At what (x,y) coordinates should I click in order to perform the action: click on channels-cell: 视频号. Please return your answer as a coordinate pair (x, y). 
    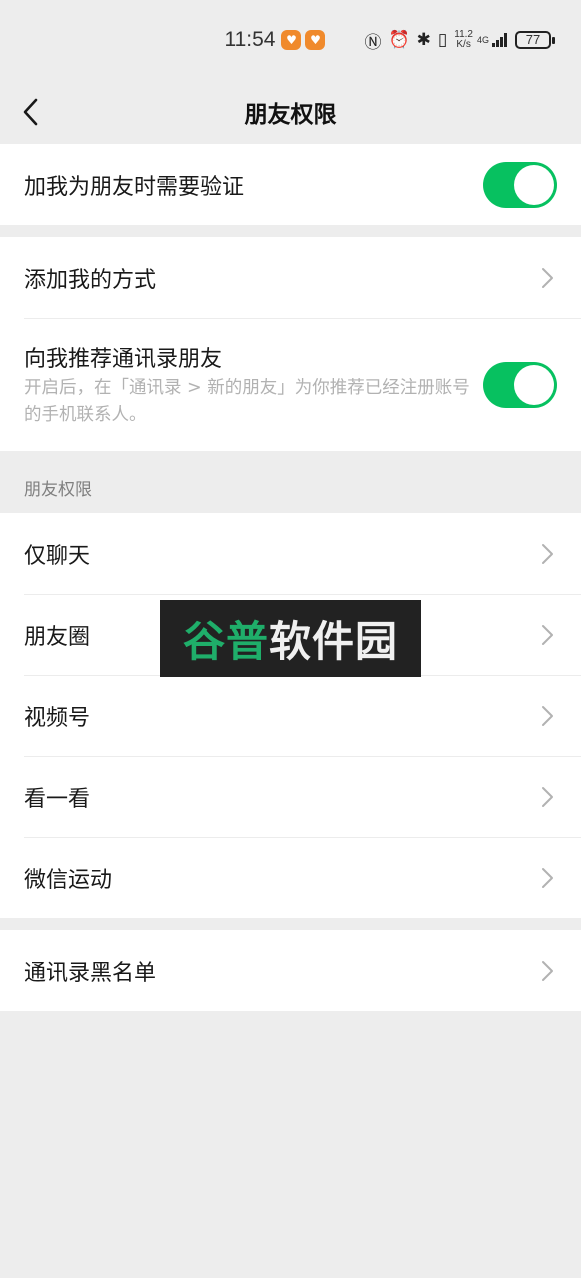
    Looking at the image, I should click on (290, 715).